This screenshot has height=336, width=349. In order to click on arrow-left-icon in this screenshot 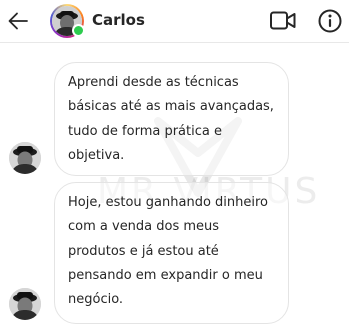, I will do `click(18, 21)`.